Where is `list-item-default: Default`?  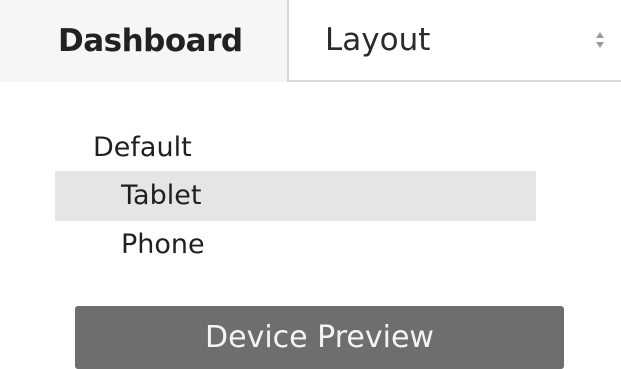
list-item-default: Default is located at coordinates (295, 148).